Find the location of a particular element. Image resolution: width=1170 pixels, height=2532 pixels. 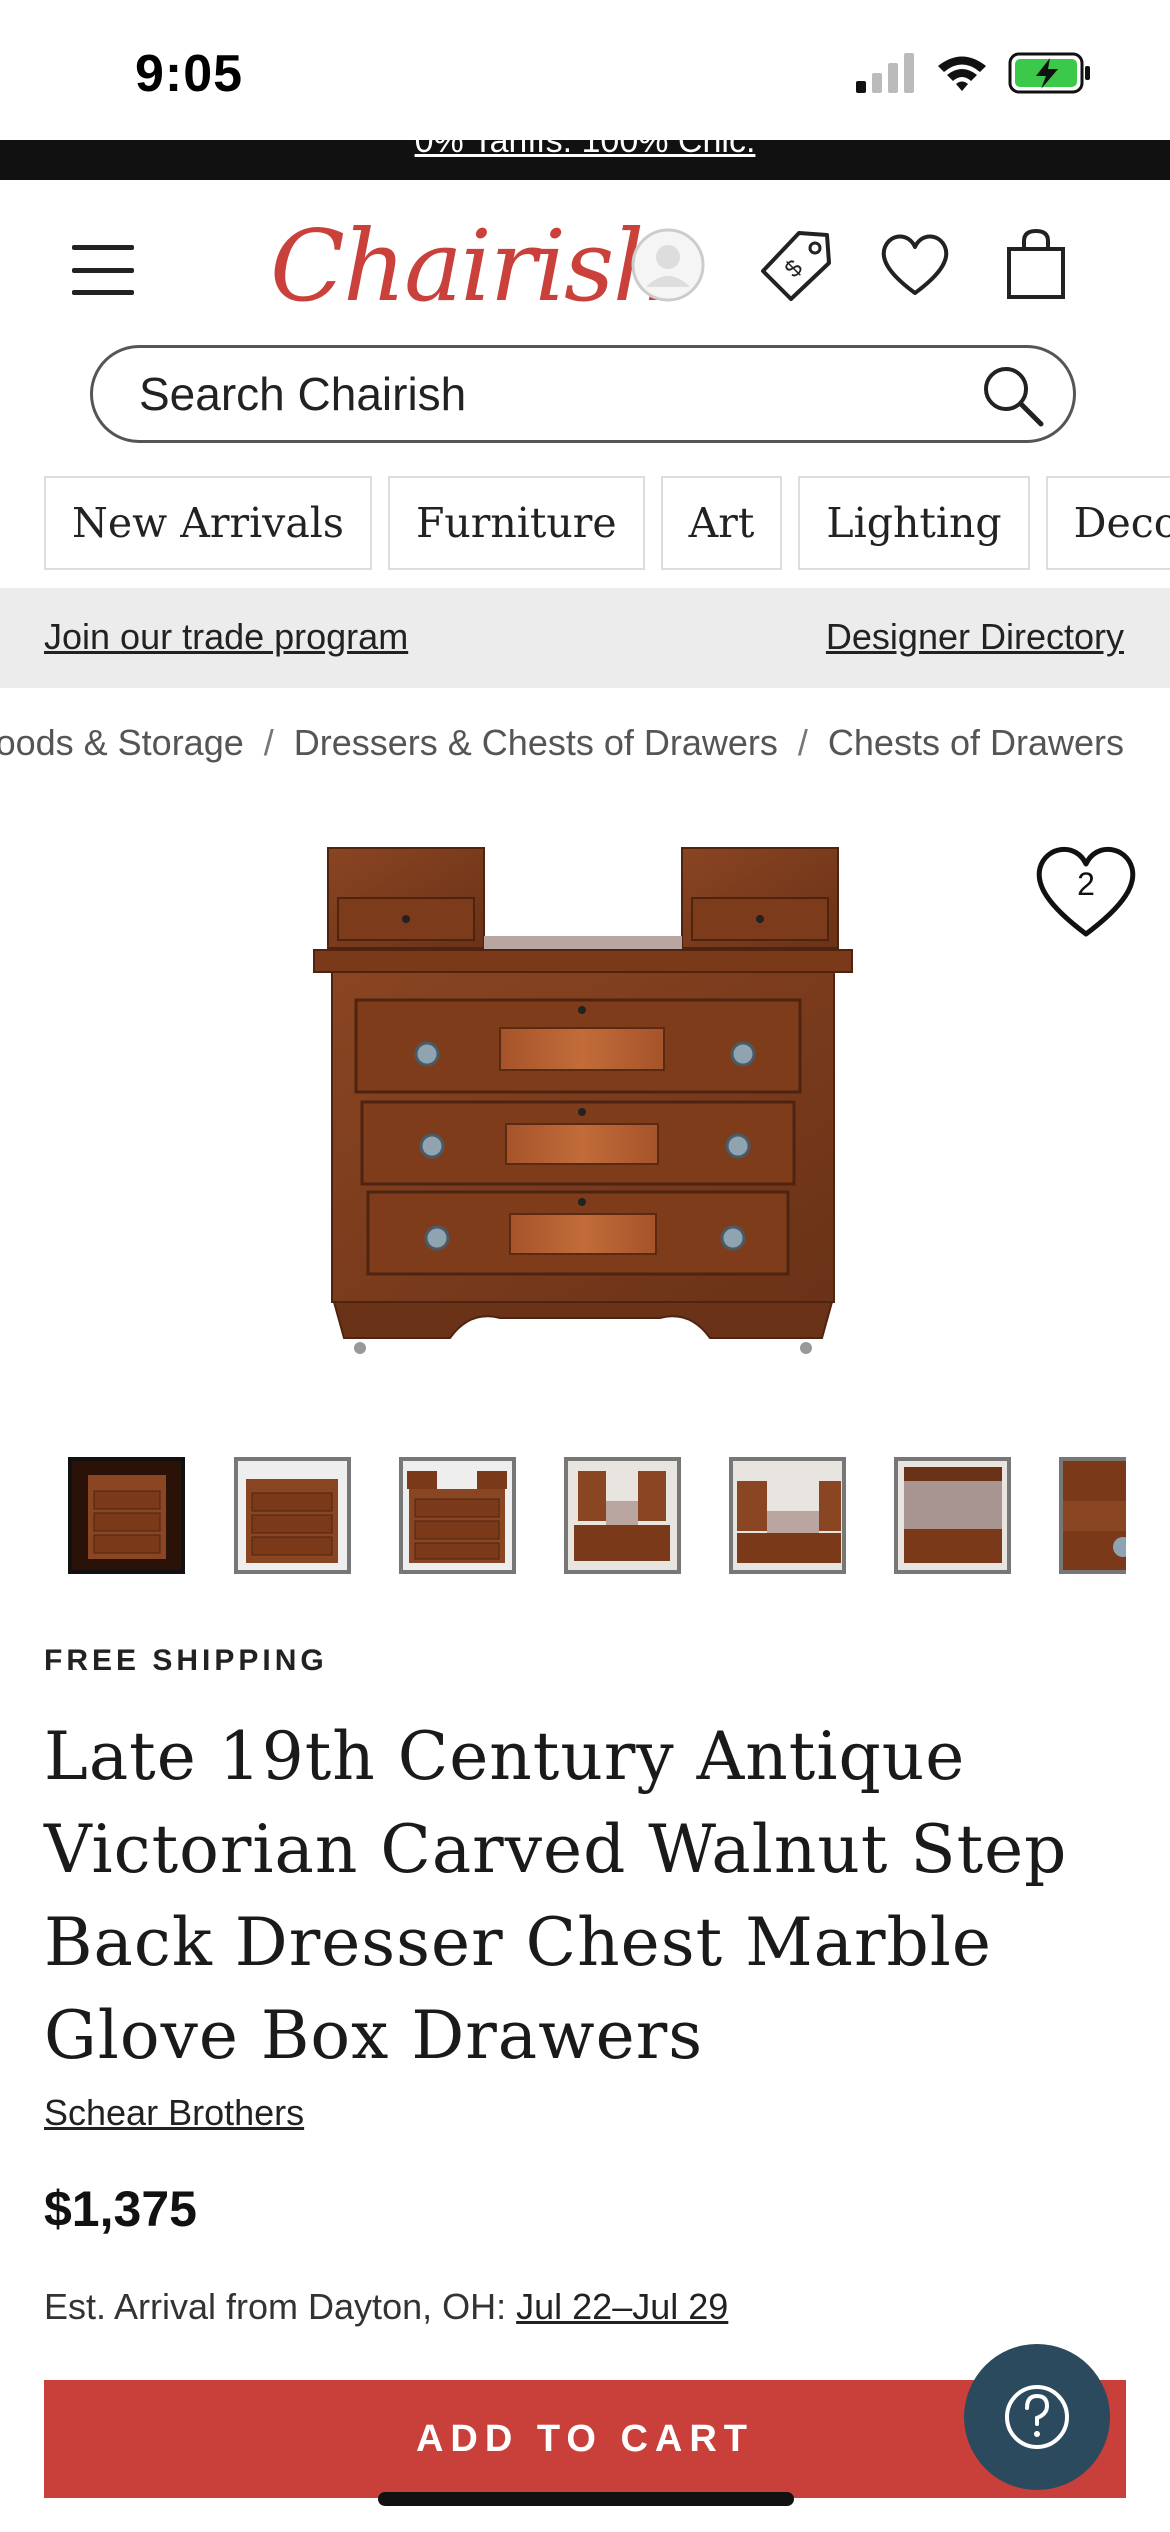

trade-program-link: Join our trade program is located at coordinates (226, 637).